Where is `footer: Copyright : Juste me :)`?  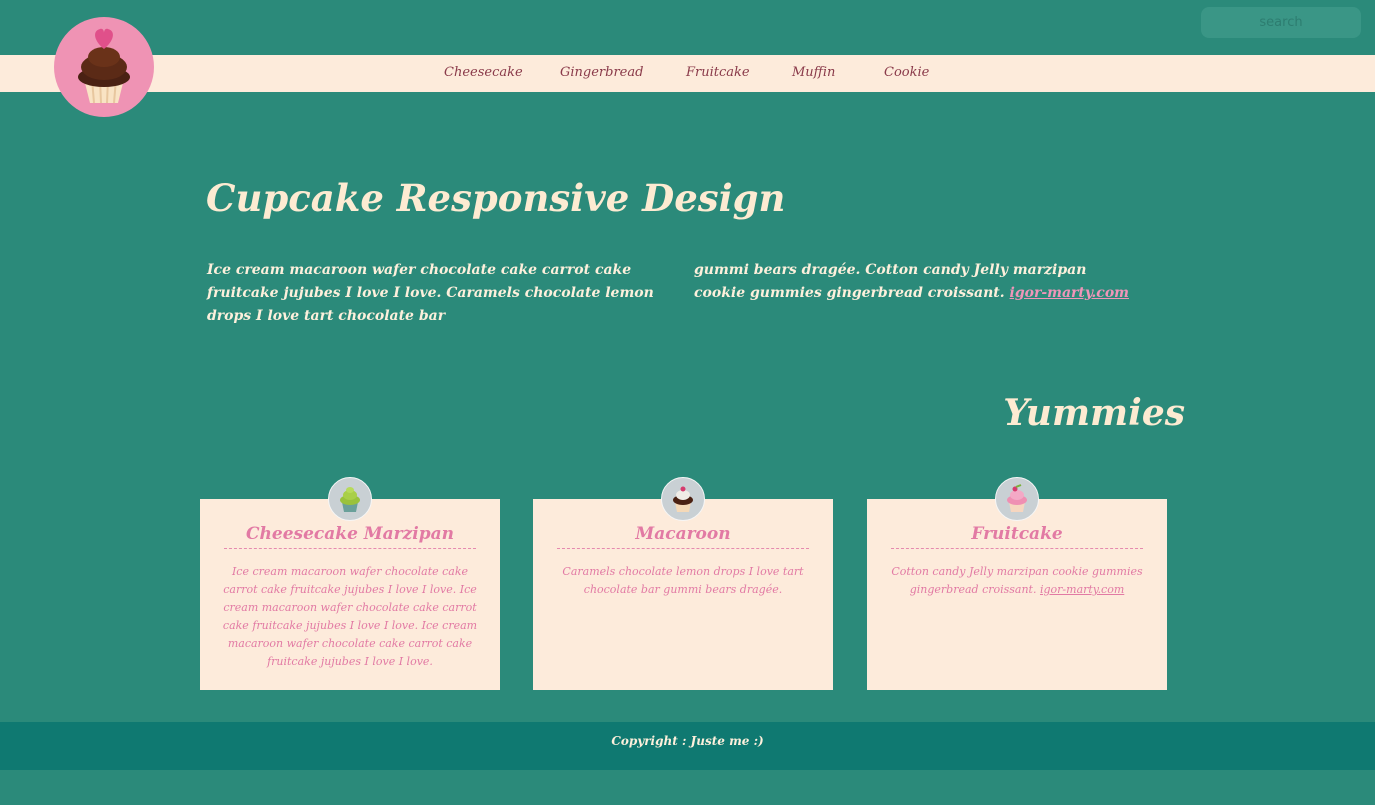
footer: Copyright : Juste me :) is located at coordinates (687, 746).